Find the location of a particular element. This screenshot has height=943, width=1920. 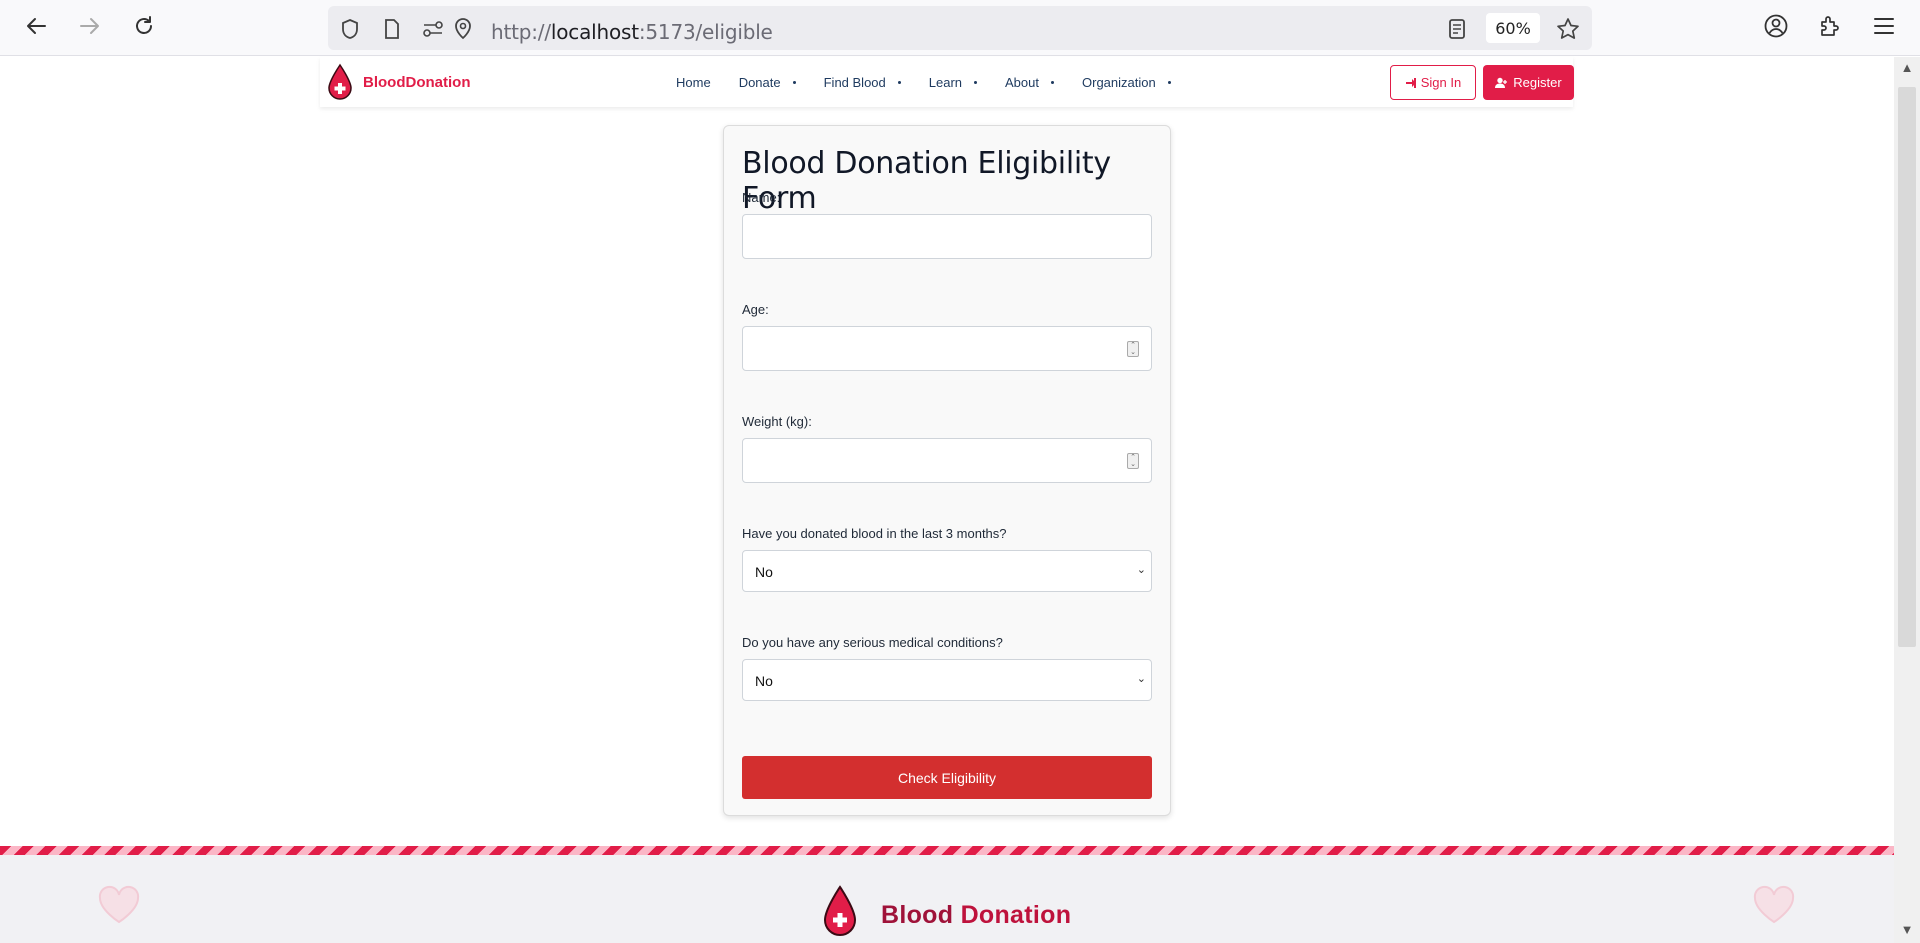

register-label: Register is located at coordinates (1537, 82).